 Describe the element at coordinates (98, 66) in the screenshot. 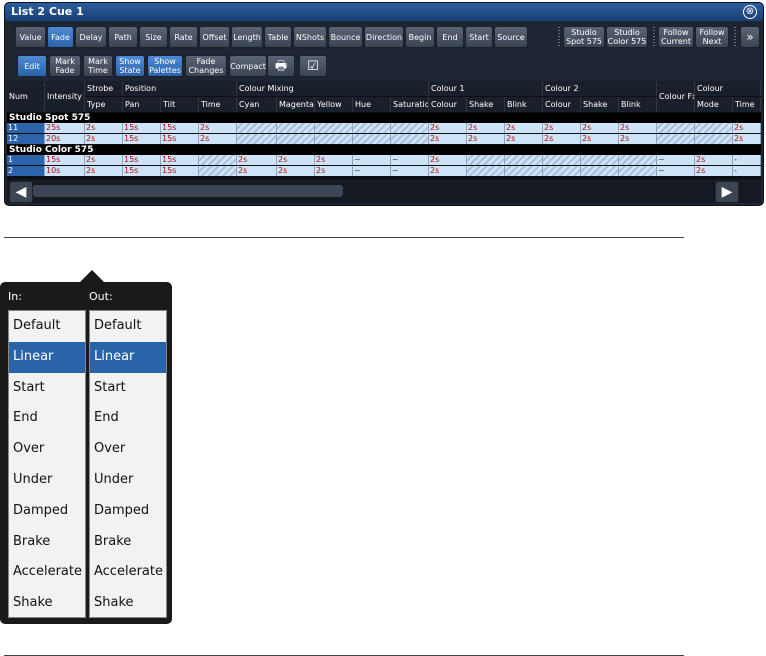

I see `toolbar-mark-time-button: Mark Time` at that location.